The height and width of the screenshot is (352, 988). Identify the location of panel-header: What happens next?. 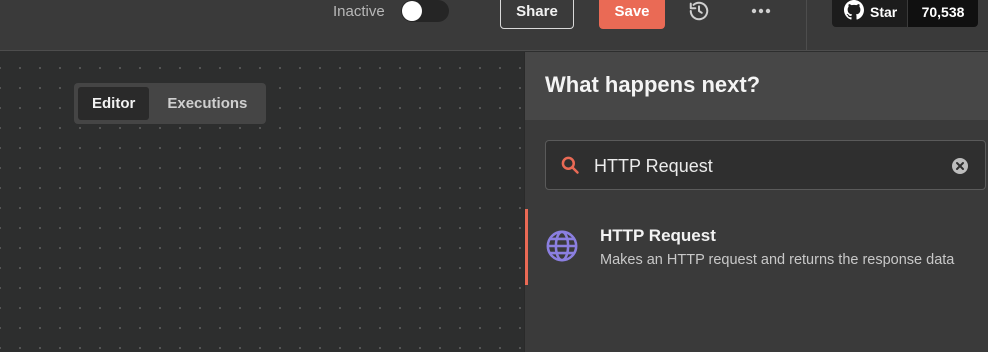
(756, 86).